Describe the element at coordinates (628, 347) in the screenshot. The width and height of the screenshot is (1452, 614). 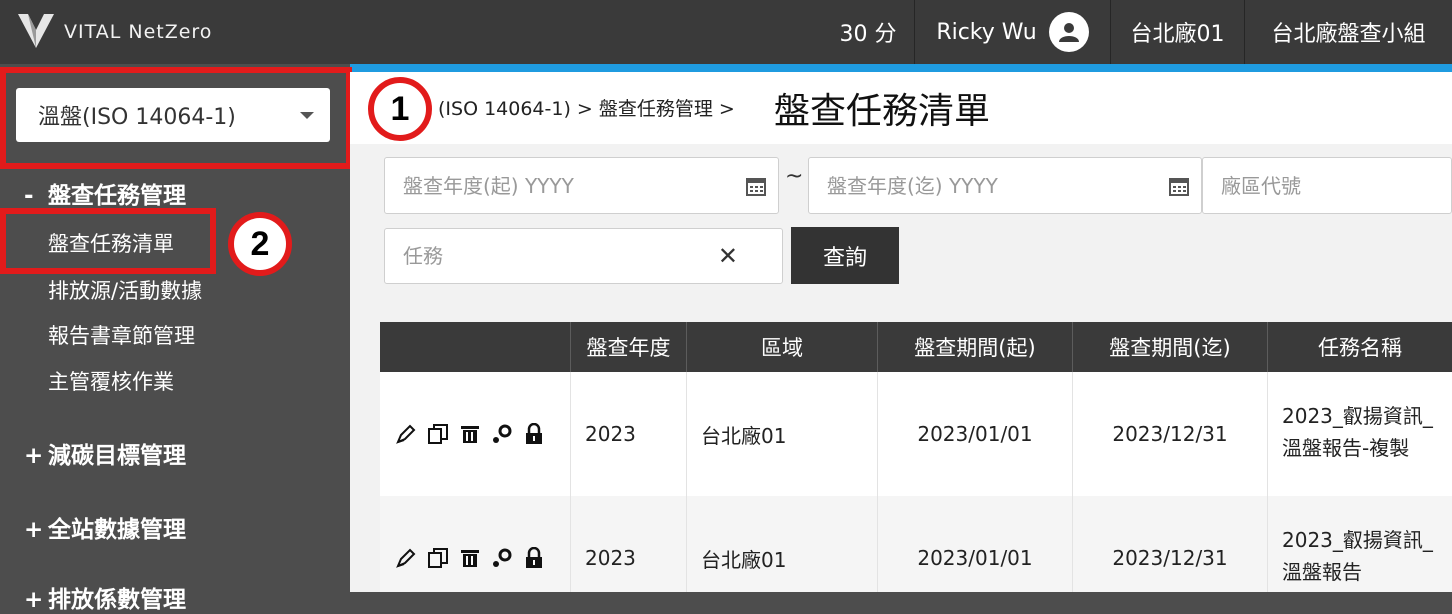
I see `column-header-year: 盤查年度` at that location.